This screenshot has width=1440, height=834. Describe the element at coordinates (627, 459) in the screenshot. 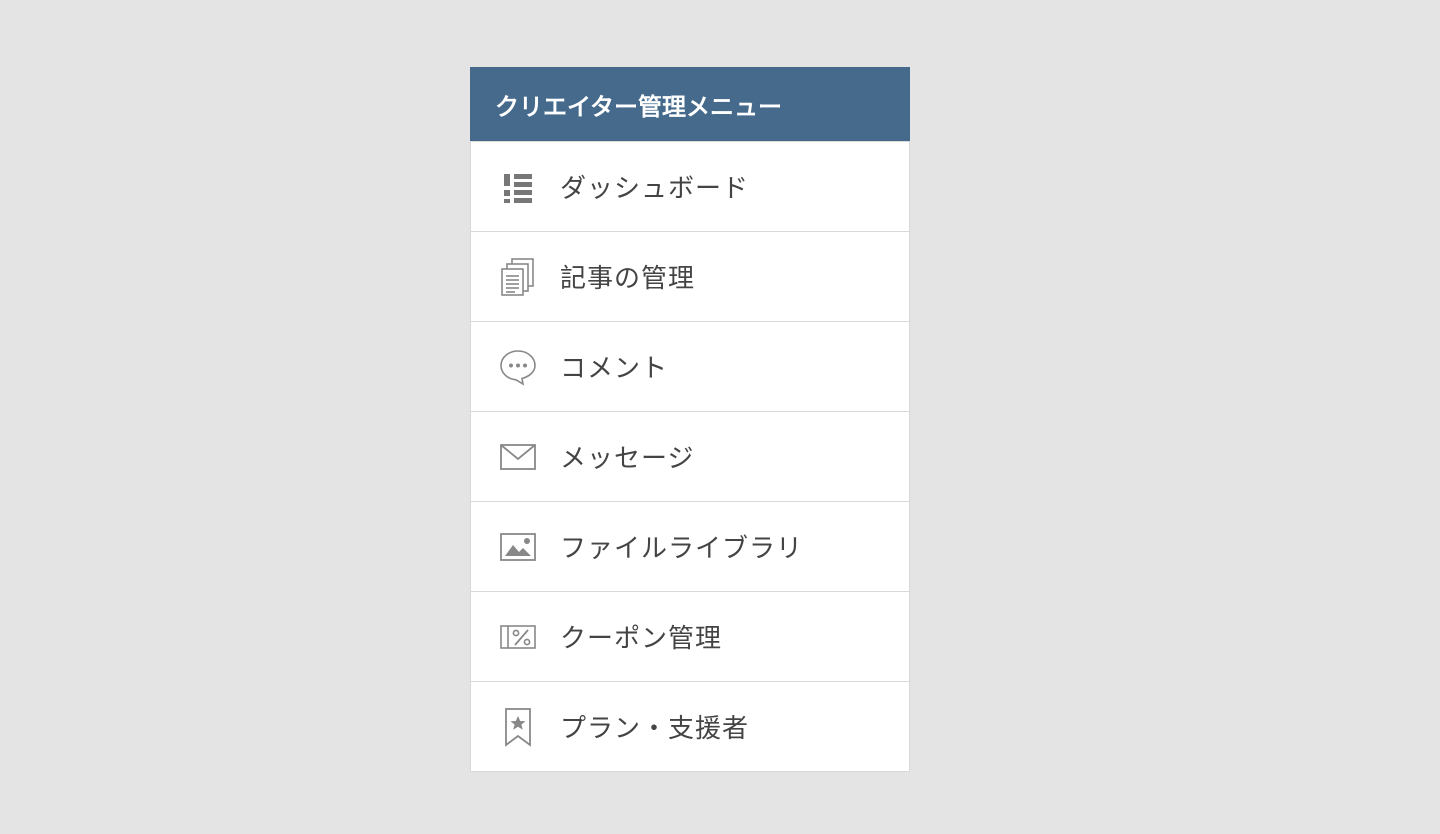

I see `menu-item-label: メッセージ` at that location.